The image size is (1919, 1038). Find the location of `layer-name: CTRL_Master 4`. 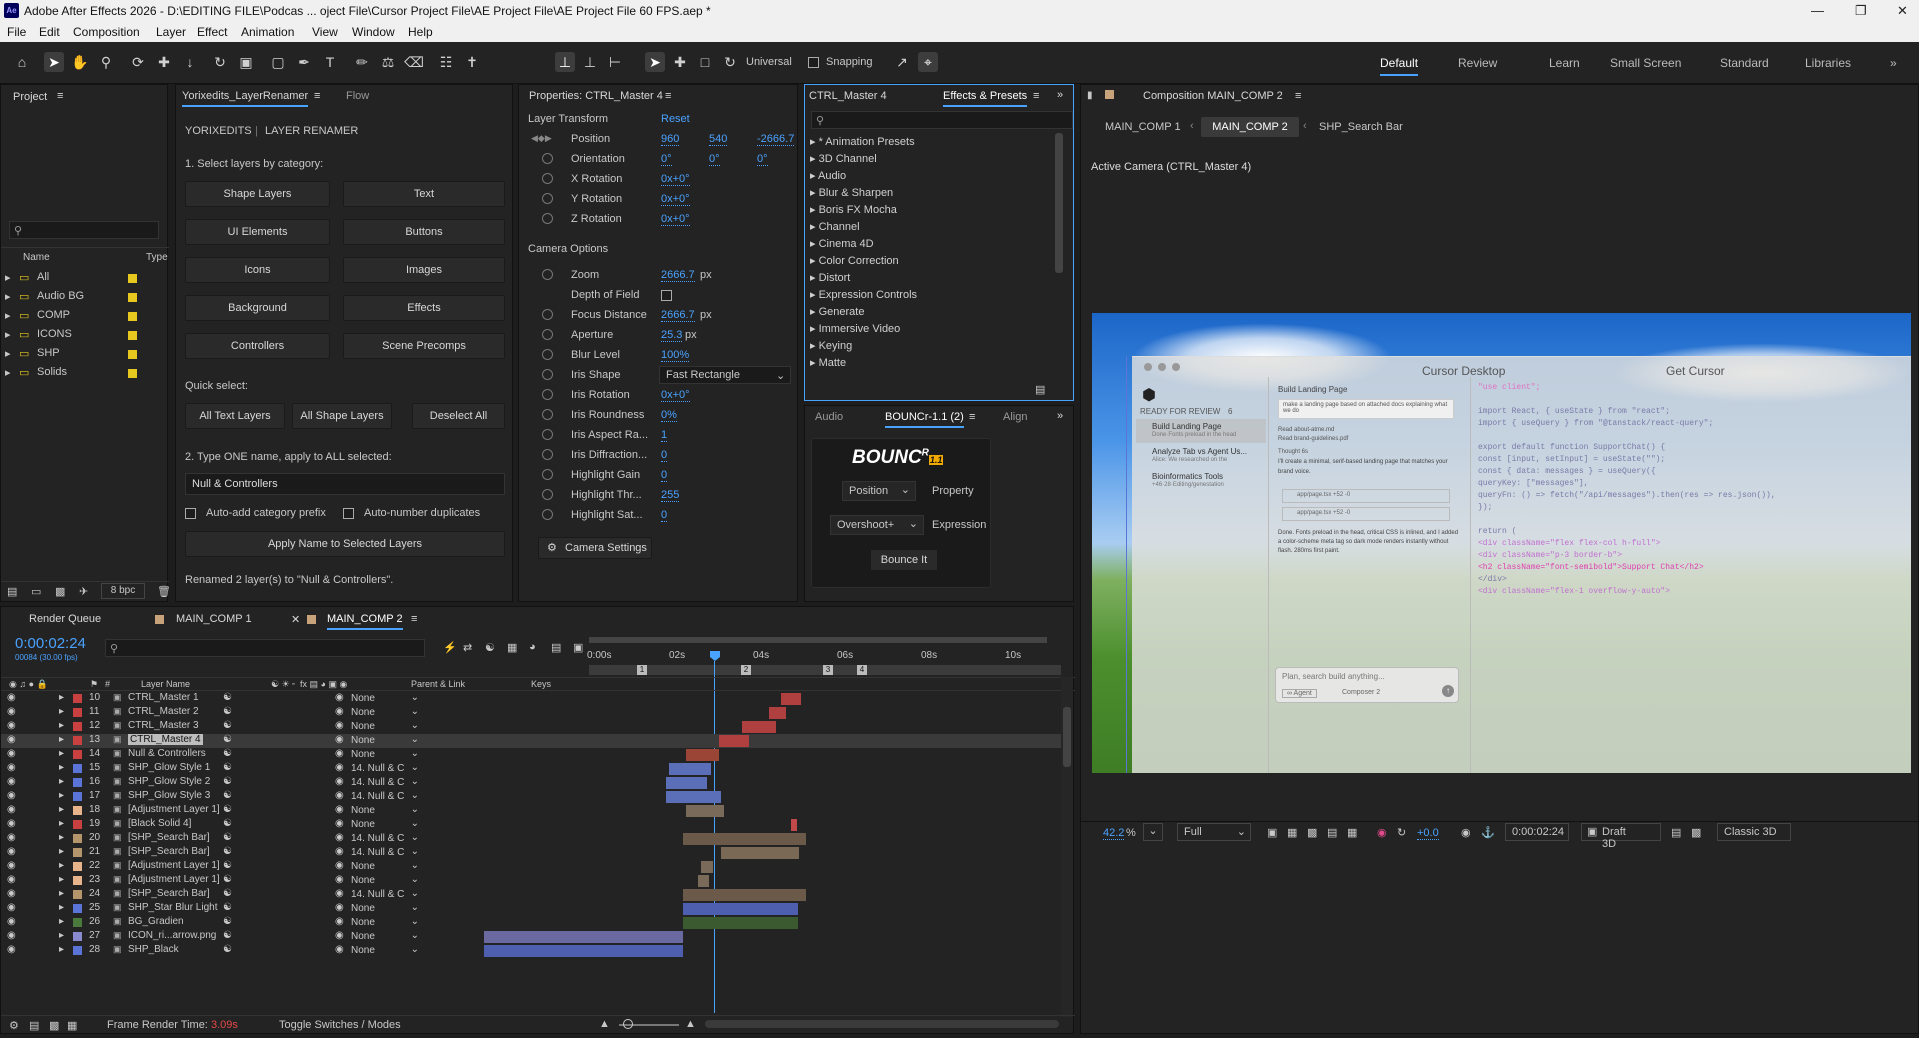

layer-name: CTRL_Master 4 is located at coordinates (165, 739).